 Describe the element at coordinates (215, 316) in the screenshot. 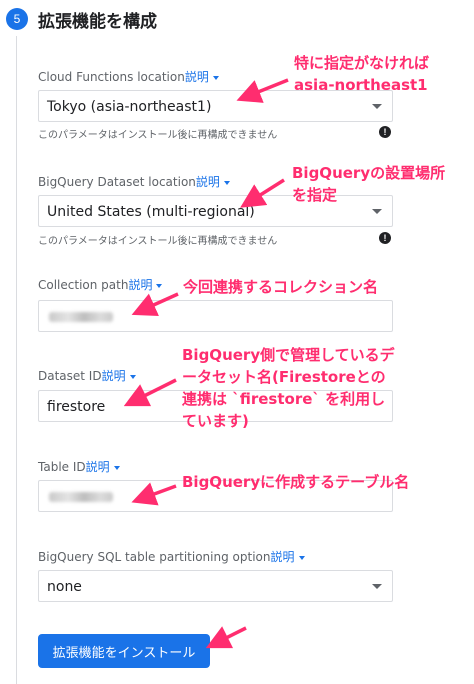

I see `collection-path-input` at that location.